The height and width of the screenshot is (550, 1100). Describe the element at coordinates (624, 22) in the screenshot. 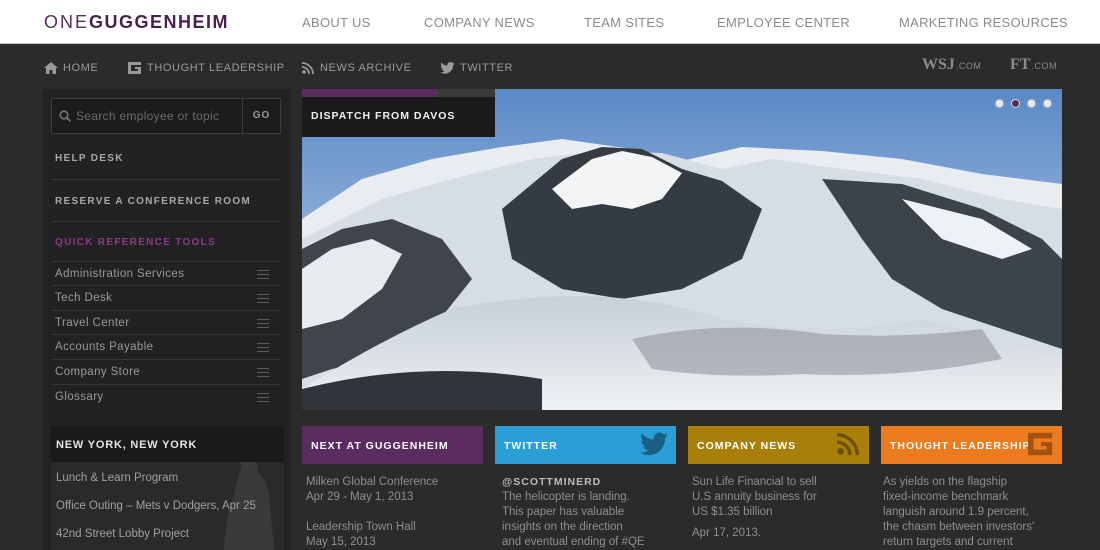

I see `nav-team-sites: TEAM SITES` at that location.